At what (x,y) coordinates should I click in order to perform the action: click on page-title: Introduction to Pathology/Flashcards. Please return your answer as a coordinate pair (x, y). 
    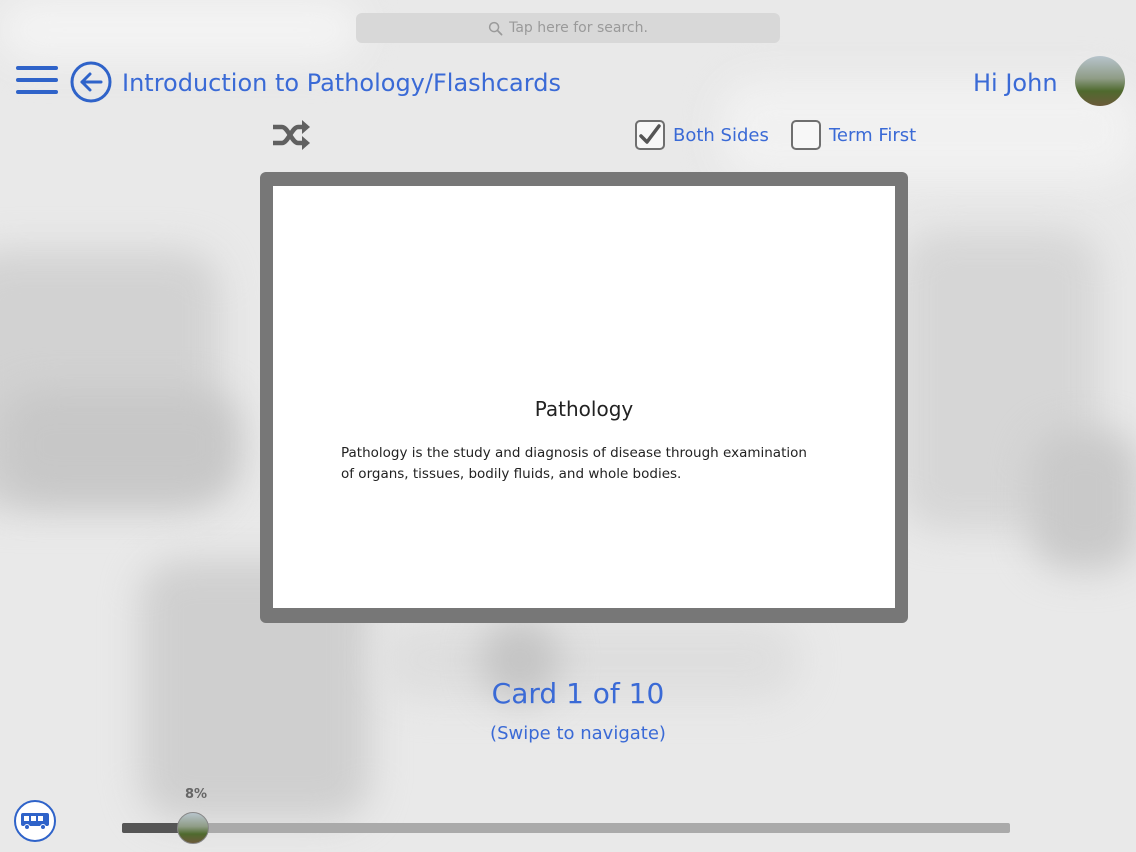
    Looking at the image, I should click on (341, 83).